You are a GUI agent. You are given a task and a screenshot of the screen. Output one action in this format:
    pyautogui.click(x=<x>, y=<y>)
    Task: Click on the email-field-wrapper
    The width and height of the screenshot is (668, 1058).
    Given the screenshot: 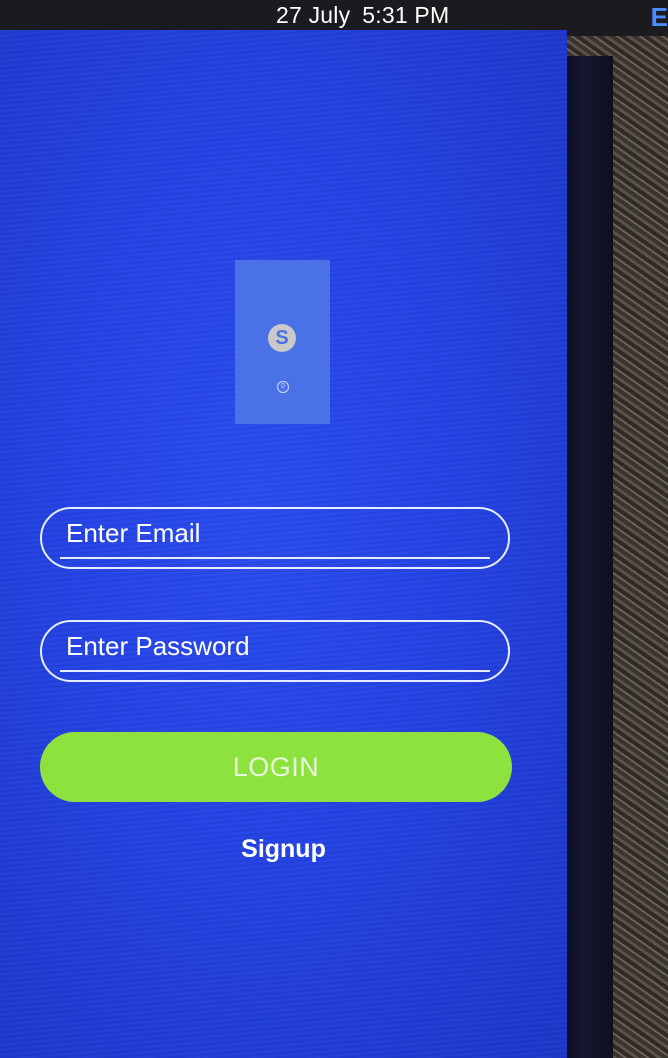 What is the action you would take?
    pyautogui.click(x=275, y=538)
    